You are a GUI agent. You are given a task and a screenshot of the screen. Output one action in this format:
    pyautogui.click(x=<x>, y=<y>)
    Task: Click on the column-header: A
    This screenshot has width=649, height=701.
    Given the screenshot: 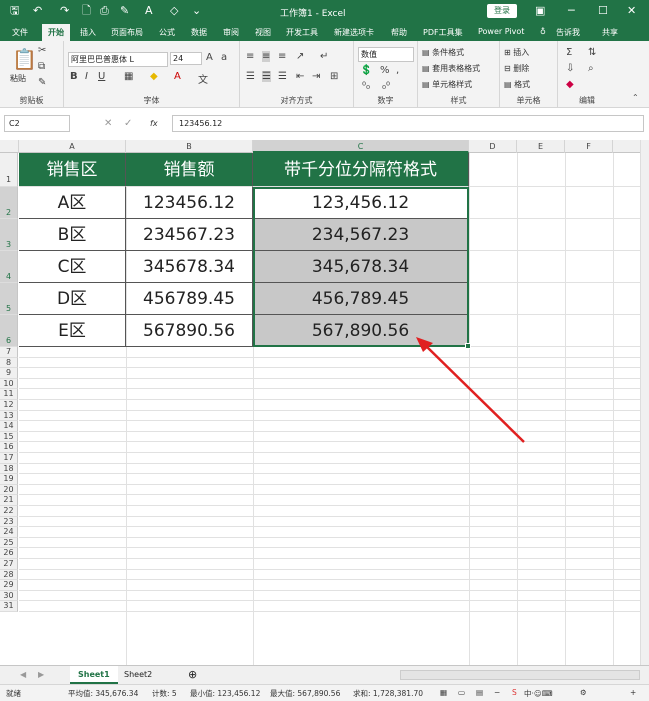 What is the action you would take?
    pyautogui.click(x=72, y=146)
    